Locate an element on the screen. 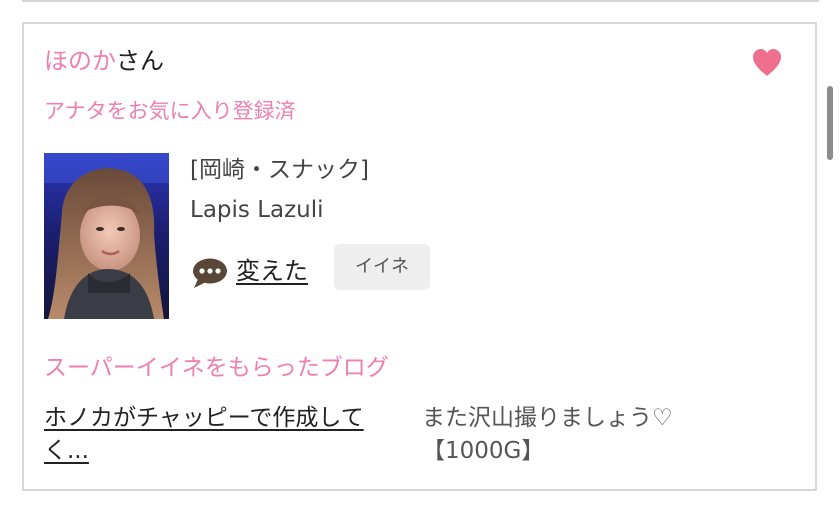 The height and width of the screenshot is (510, 840). avatar-photo is located at coordinates (106, 236).